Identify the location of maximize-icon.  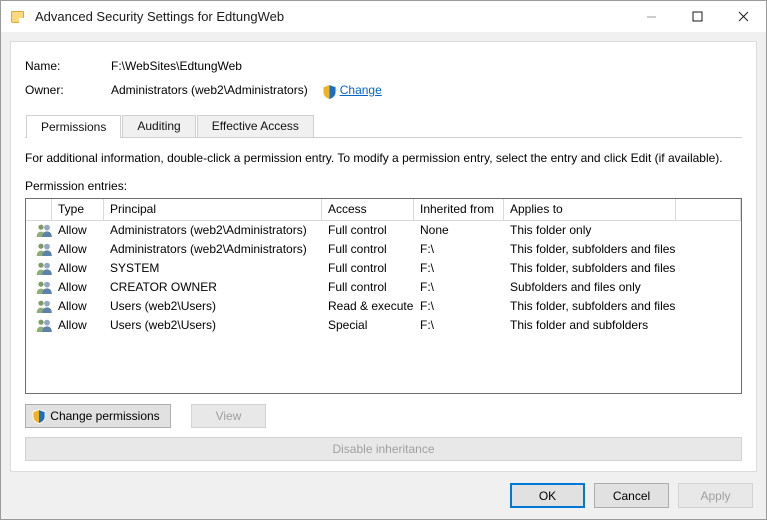
(697, 16).